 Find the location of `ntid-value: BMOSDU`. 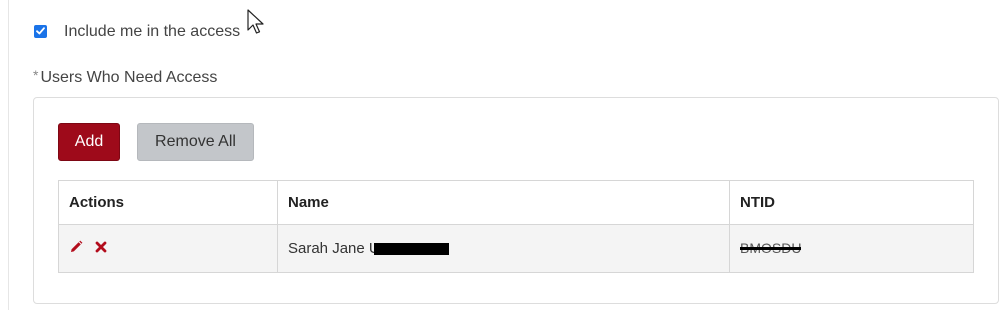

ntid-value: BMOSDU is located at coordinates (771, 248).